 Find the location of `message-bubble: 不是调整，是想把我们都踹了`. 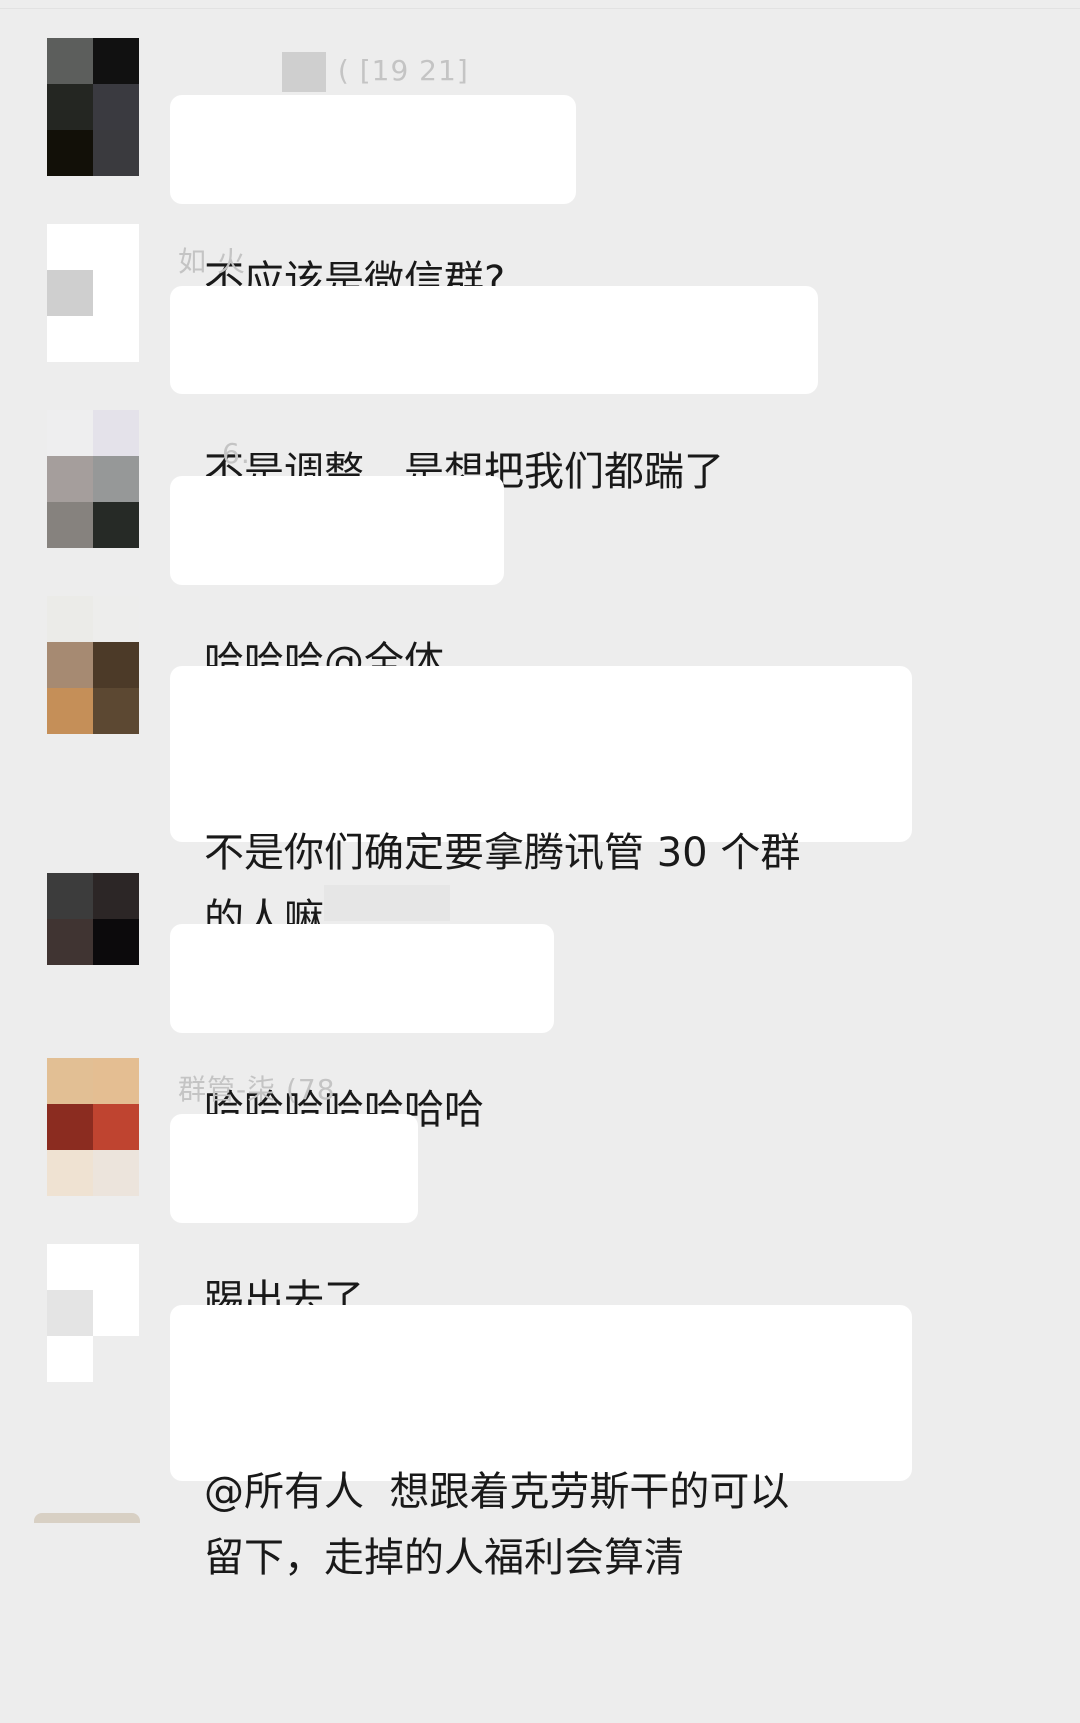

message-bubble: 不是调整，是想把我们都踹了 is located at coordinates (494, 390).